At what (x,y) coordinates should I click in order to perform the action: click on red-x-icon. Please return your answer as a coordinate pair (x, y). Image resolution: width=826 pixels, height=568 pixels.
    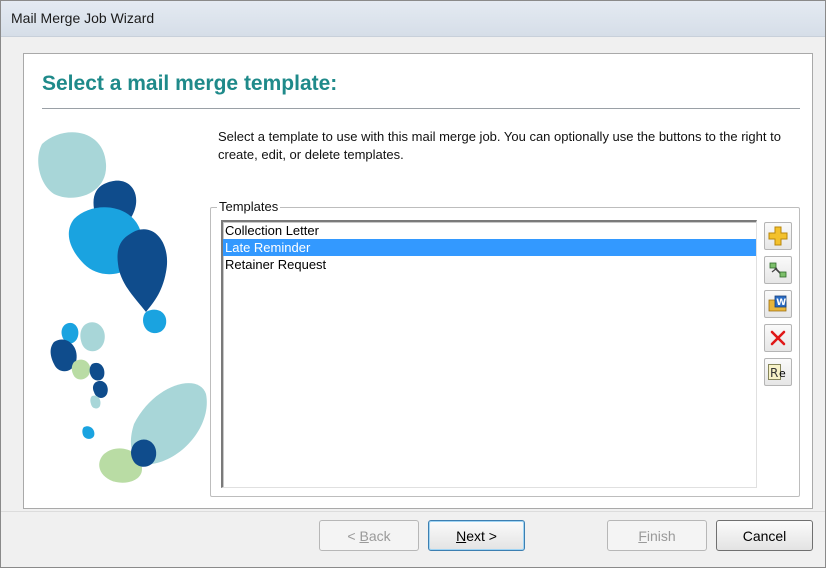
    Looking at the image, I should click on (778, 338).